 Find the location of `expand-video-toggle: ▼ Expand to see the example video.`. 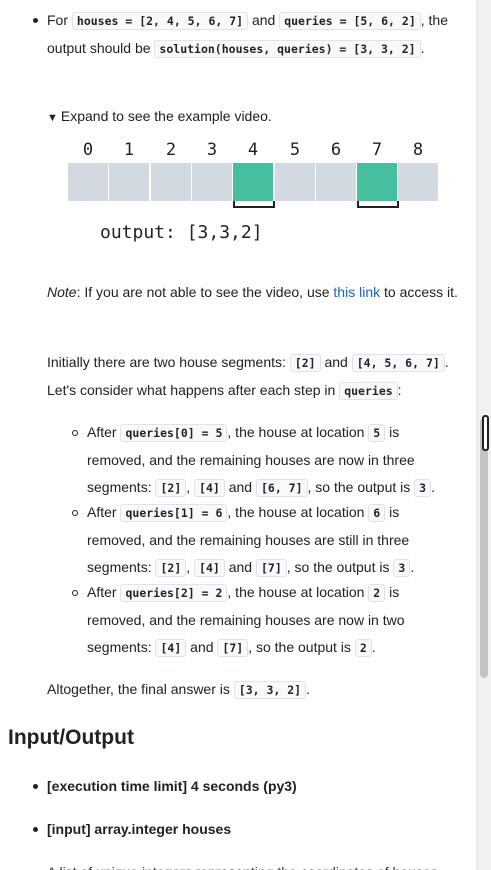

expand-video-toggle: ▼ Expand to see the example video. is located at coordinates (159, 117).